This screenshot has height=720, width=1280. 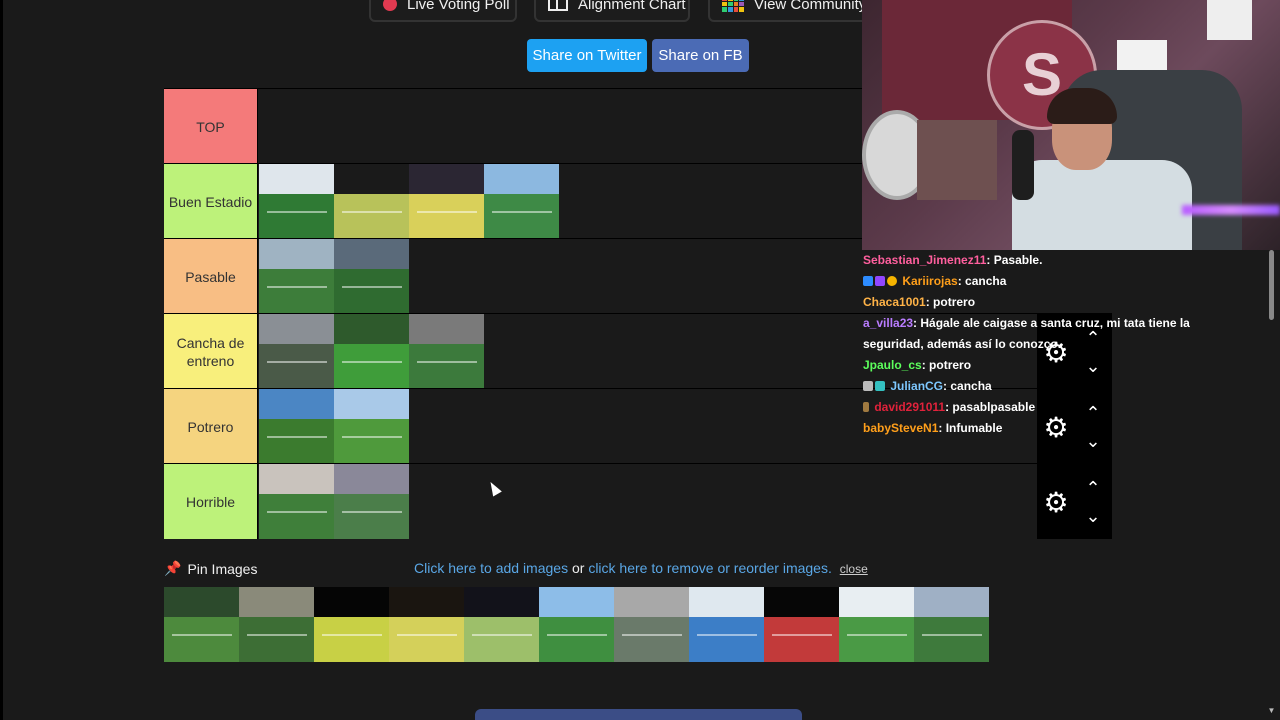 I want to click on led-lights, so click(x=1231, y=210).